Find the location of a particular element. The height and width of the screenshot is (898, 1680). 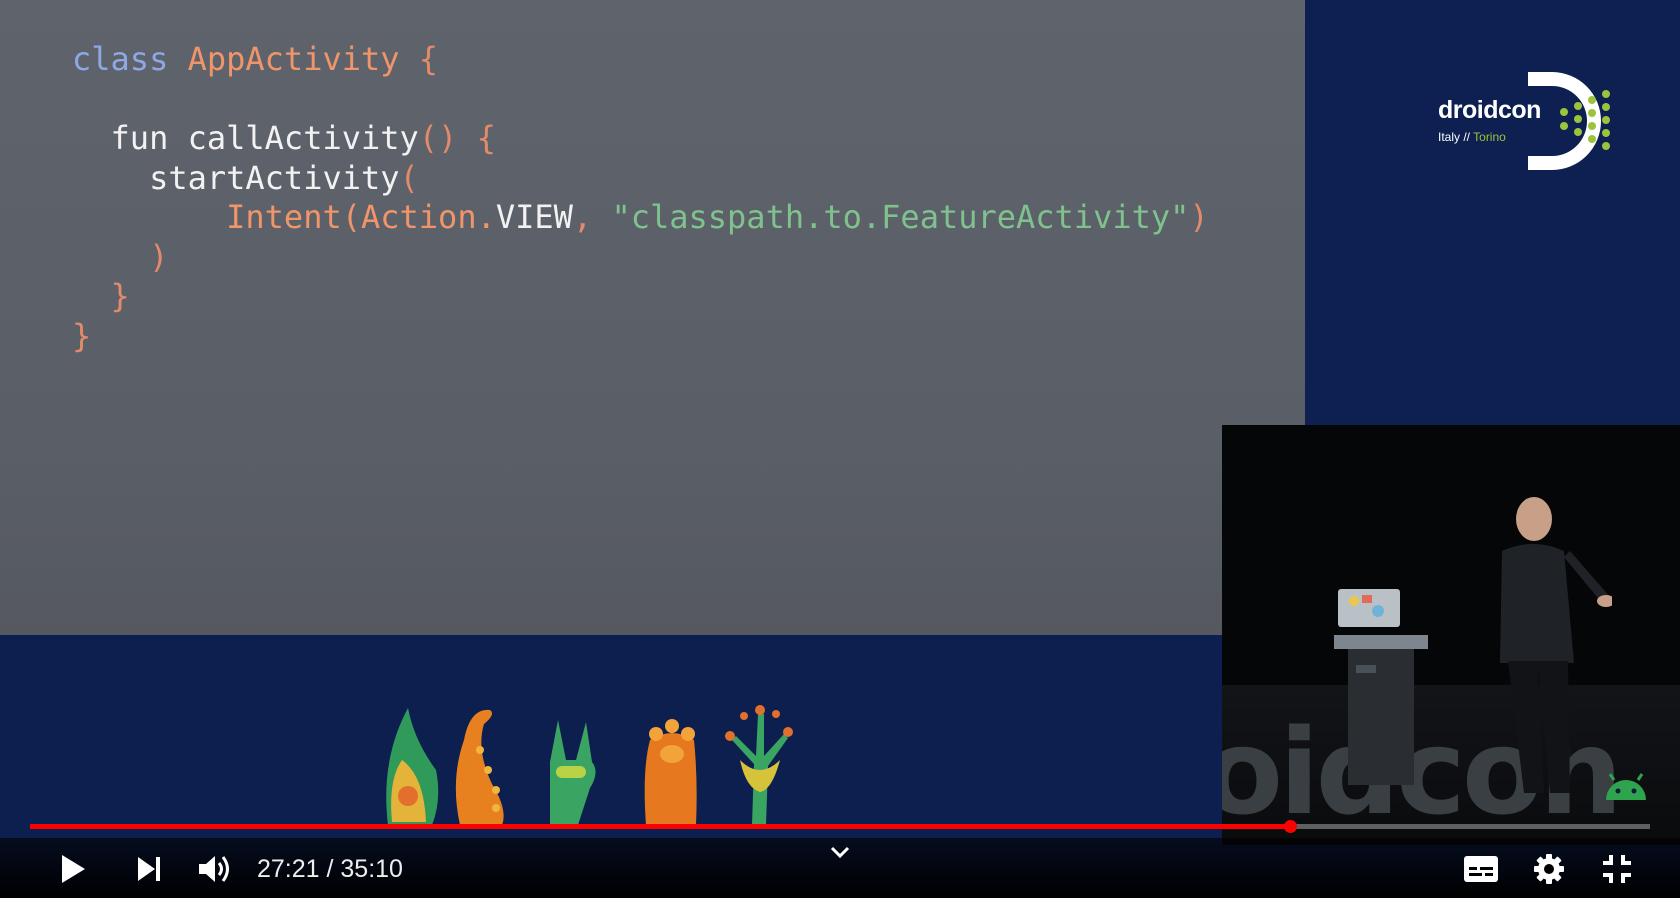

code-line: class AppActivity { is located at coordinates (255, 59).